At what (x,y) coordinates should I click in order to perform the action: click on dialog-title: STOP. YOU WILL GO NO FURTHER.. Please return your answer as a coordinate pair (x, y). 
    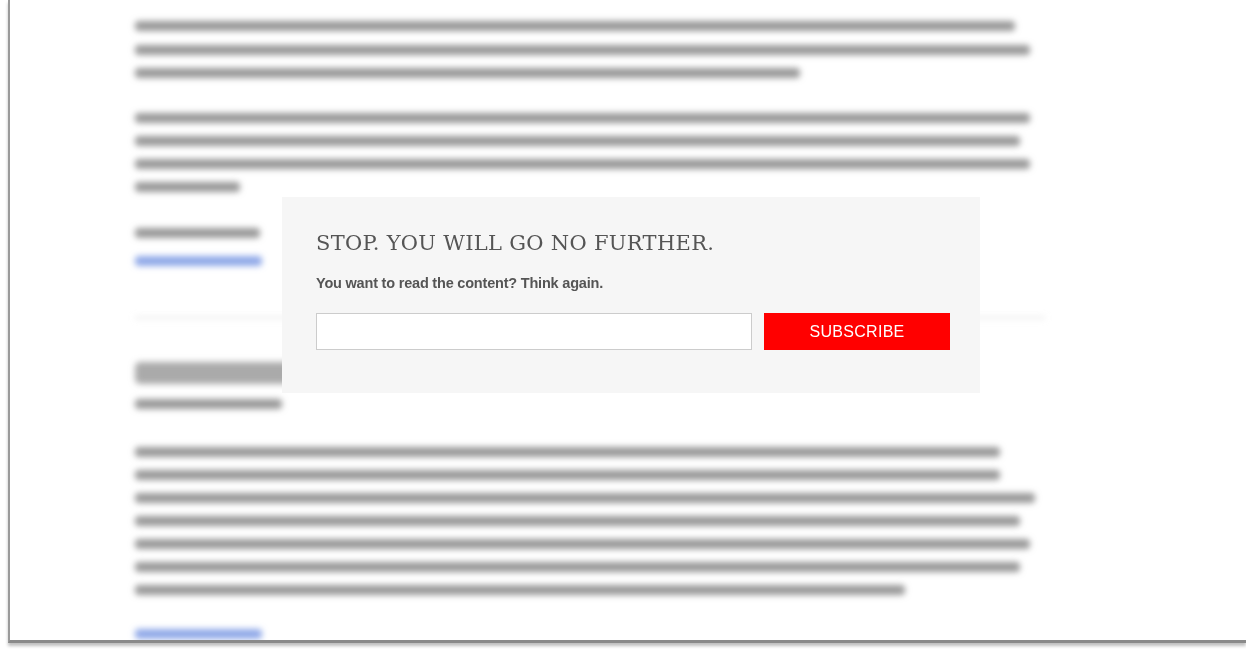
    Looking at the image, I should click on (516, 243).